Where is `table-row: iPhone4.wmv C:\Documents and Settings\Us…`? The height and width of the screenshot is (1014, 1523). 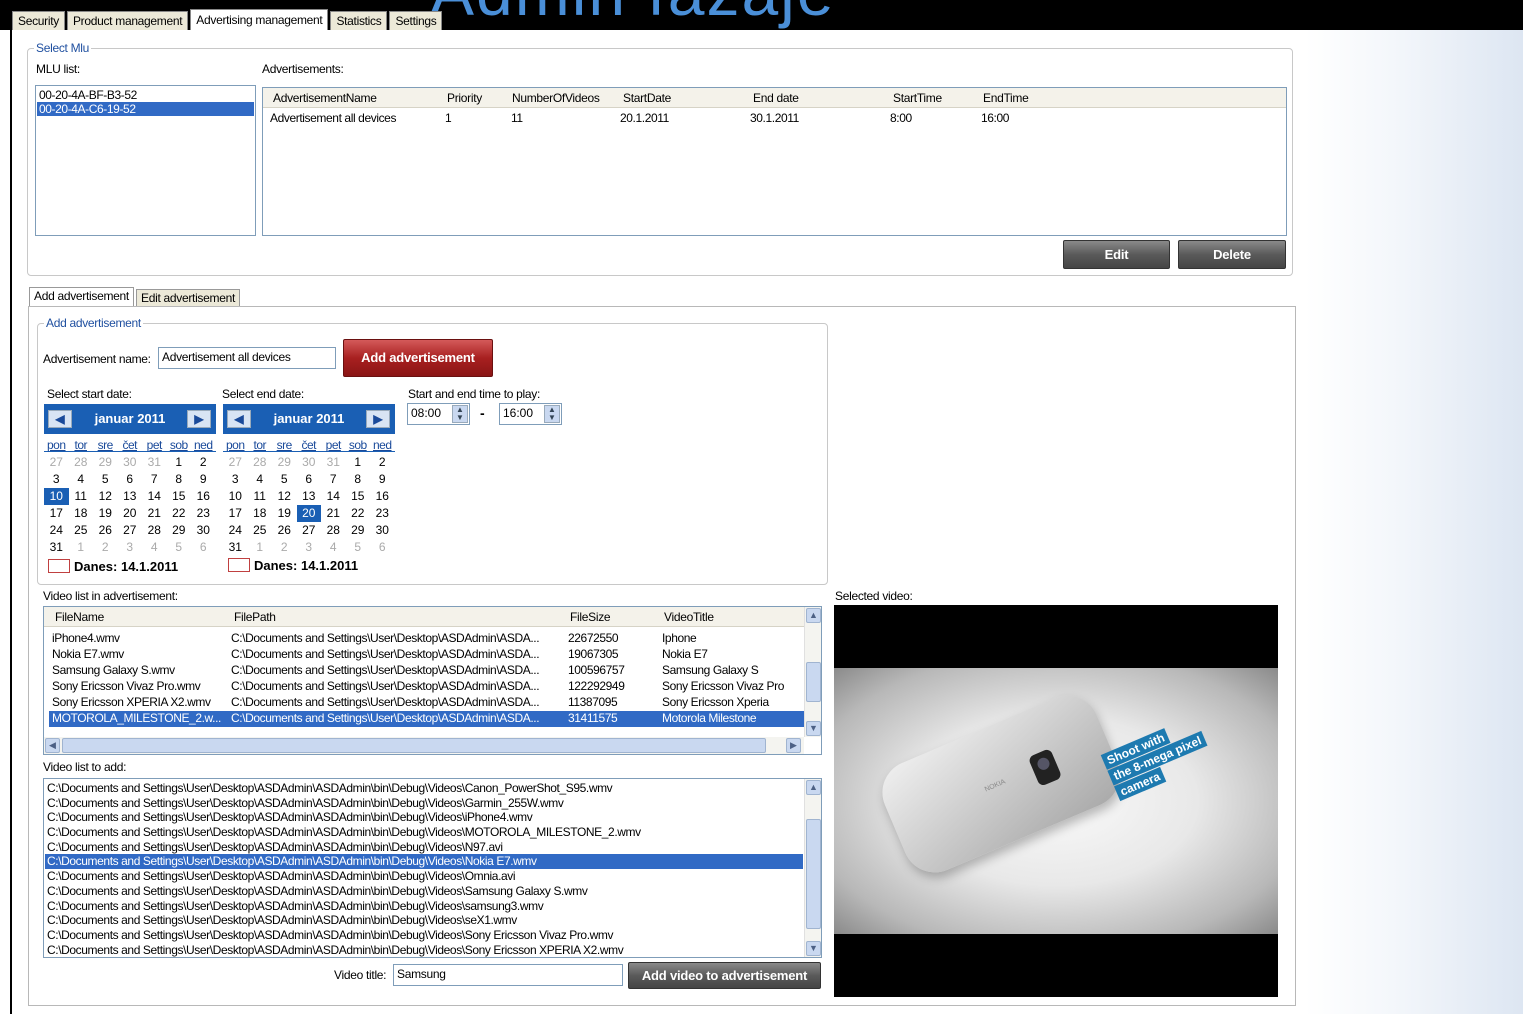 table-row: iPhone4.wmv C:\Documents and Settings\Us… is located at coordinates (426, 639).